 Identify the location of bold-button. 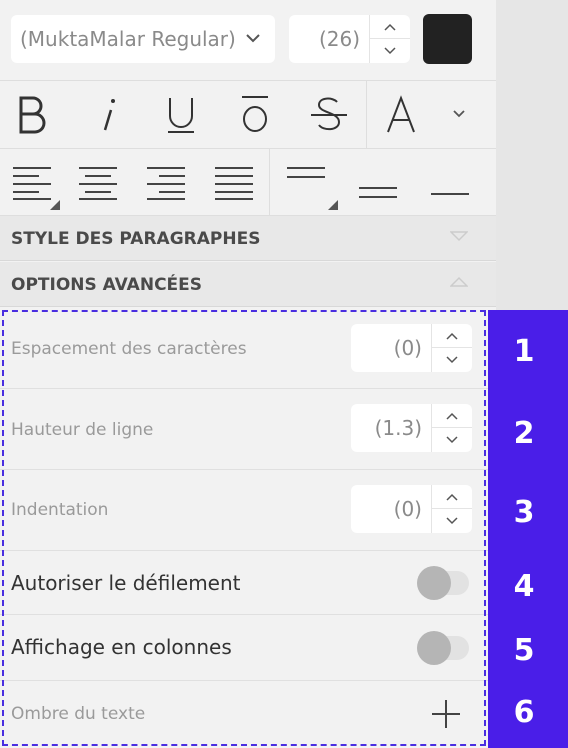
(33, 114).